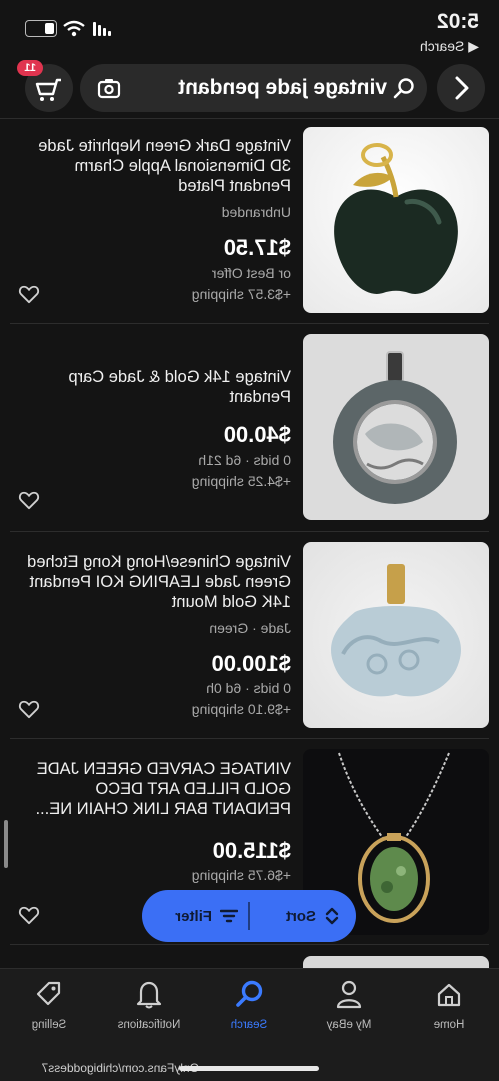 The width and height of the screenshot is (499, 1081). I want to click on home-icon, so click(449, 995).